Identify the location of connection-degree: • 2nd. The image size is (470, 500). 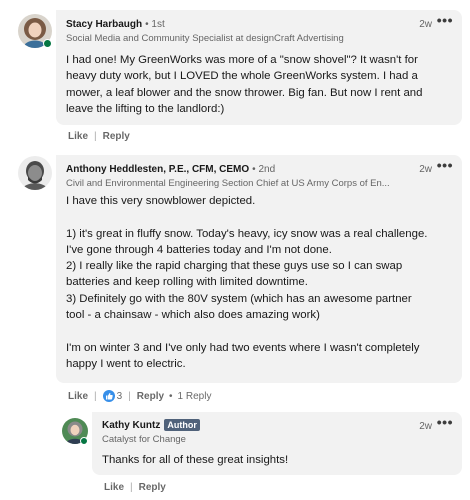
(264, 169).